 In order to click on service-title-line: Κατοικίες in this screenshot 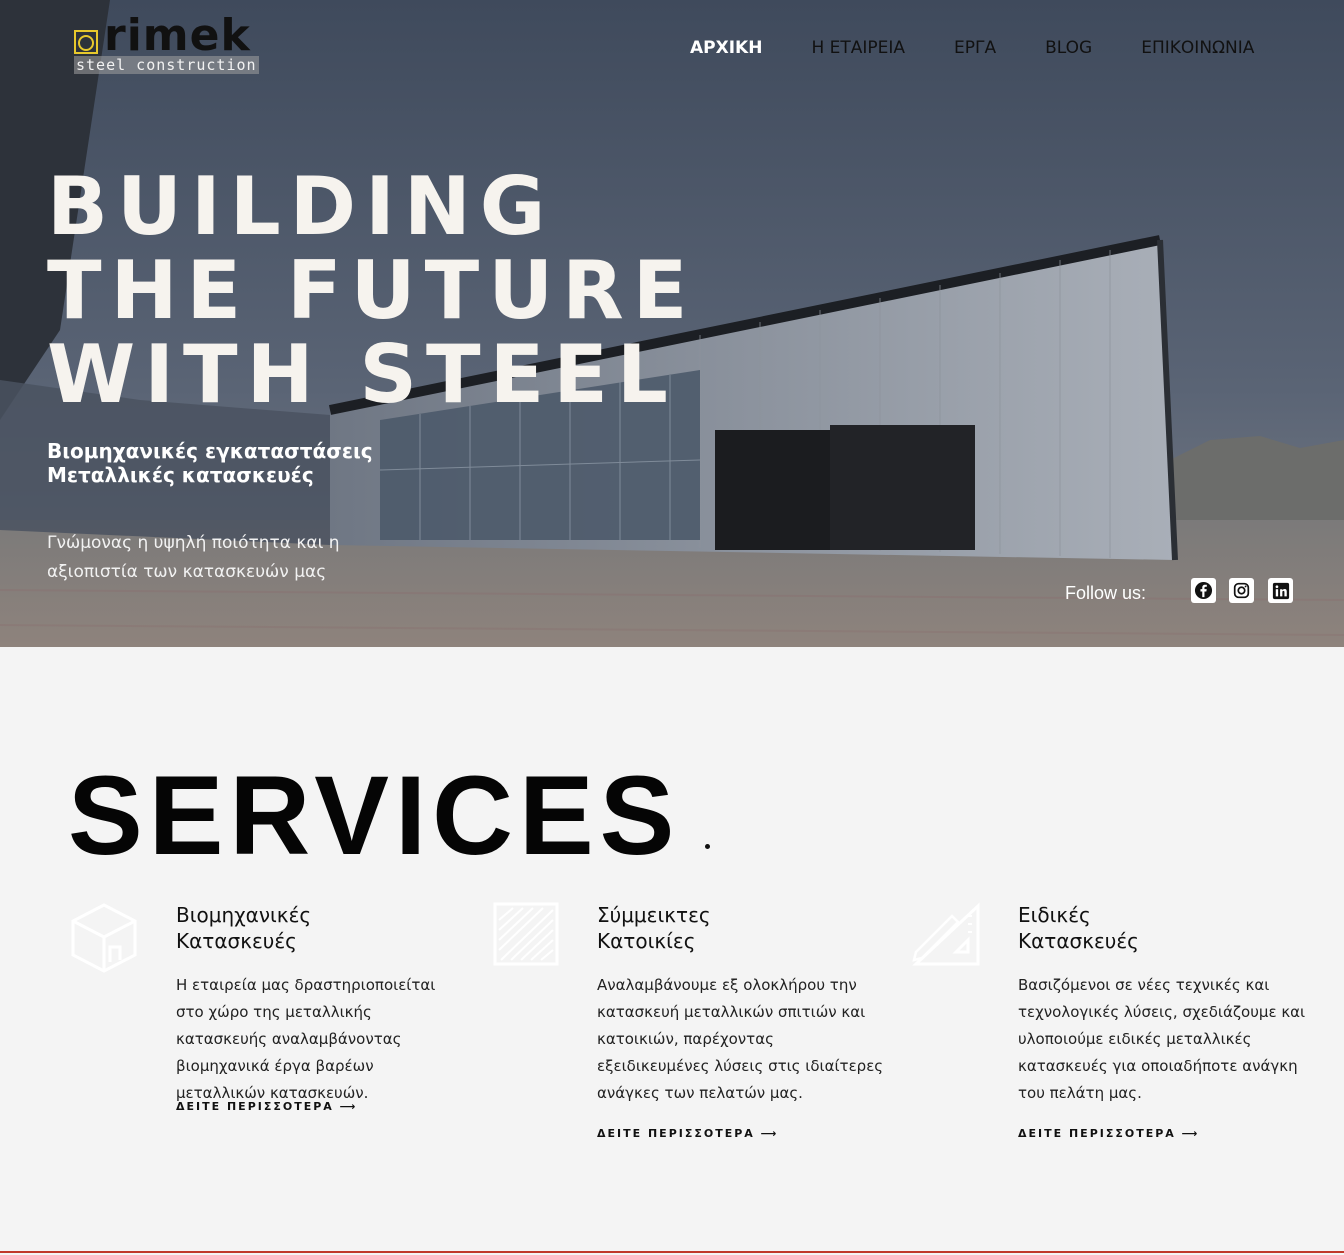, I will do `click(646, 941)`.